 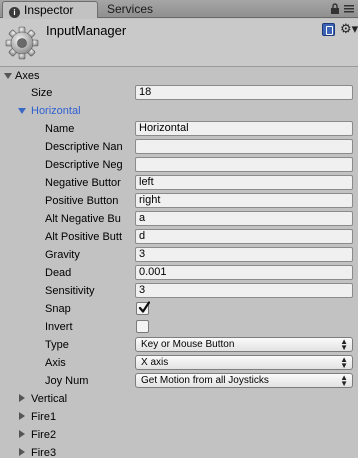 What do you see at coordinates (179, 111) in the screenshot?
I see `horizontal-foldout: Horizontal` at bounding box center [179, 111].